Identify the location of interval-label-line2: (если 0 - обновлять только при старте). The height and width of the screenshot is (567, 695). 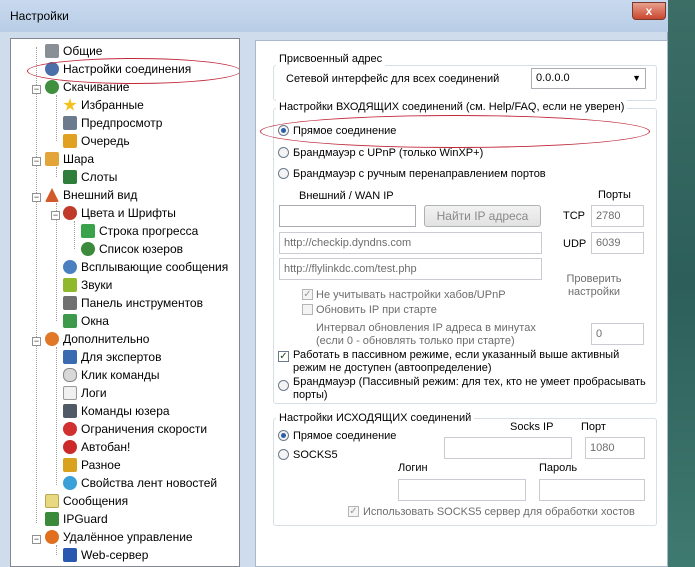
(415, 341).